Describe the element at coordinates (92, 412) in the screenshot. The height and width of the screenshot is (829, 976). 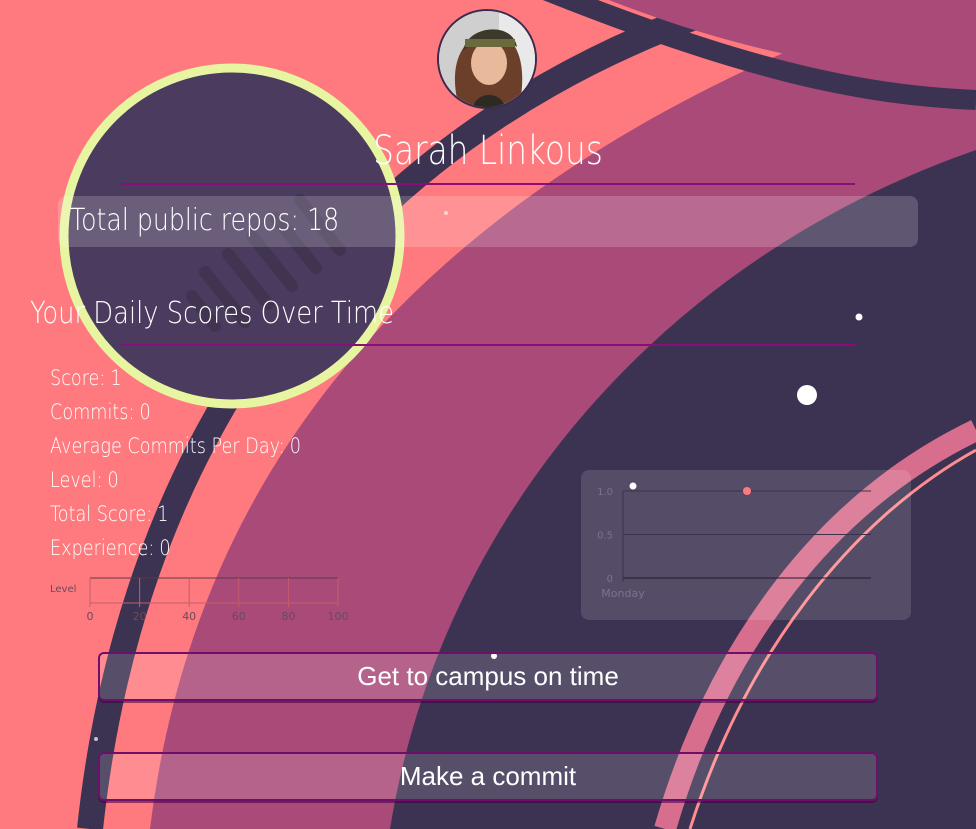
I see `stat-label: Commits:` at that location.